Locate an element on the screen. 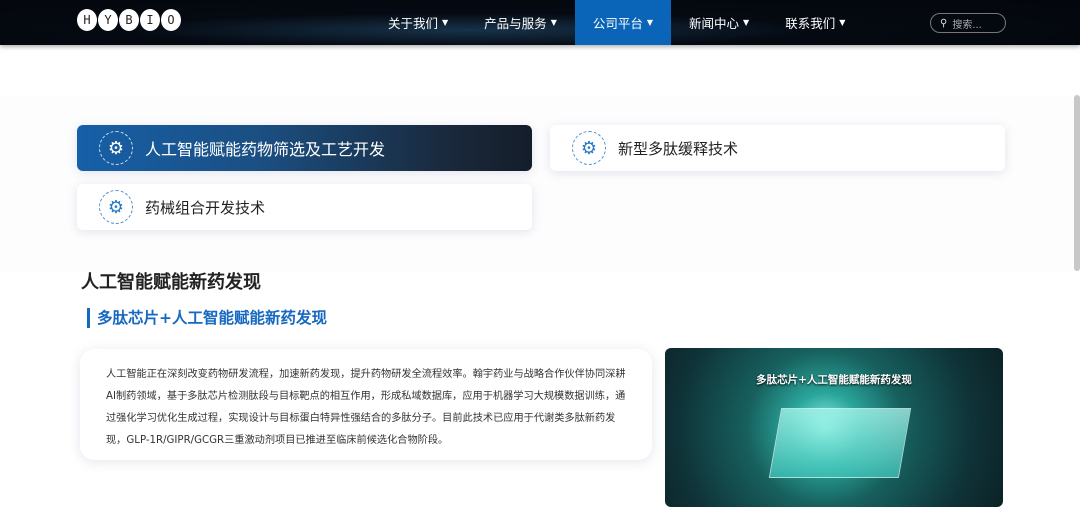  nav-label: 产品与服务 is located at coordinates (515, 23).